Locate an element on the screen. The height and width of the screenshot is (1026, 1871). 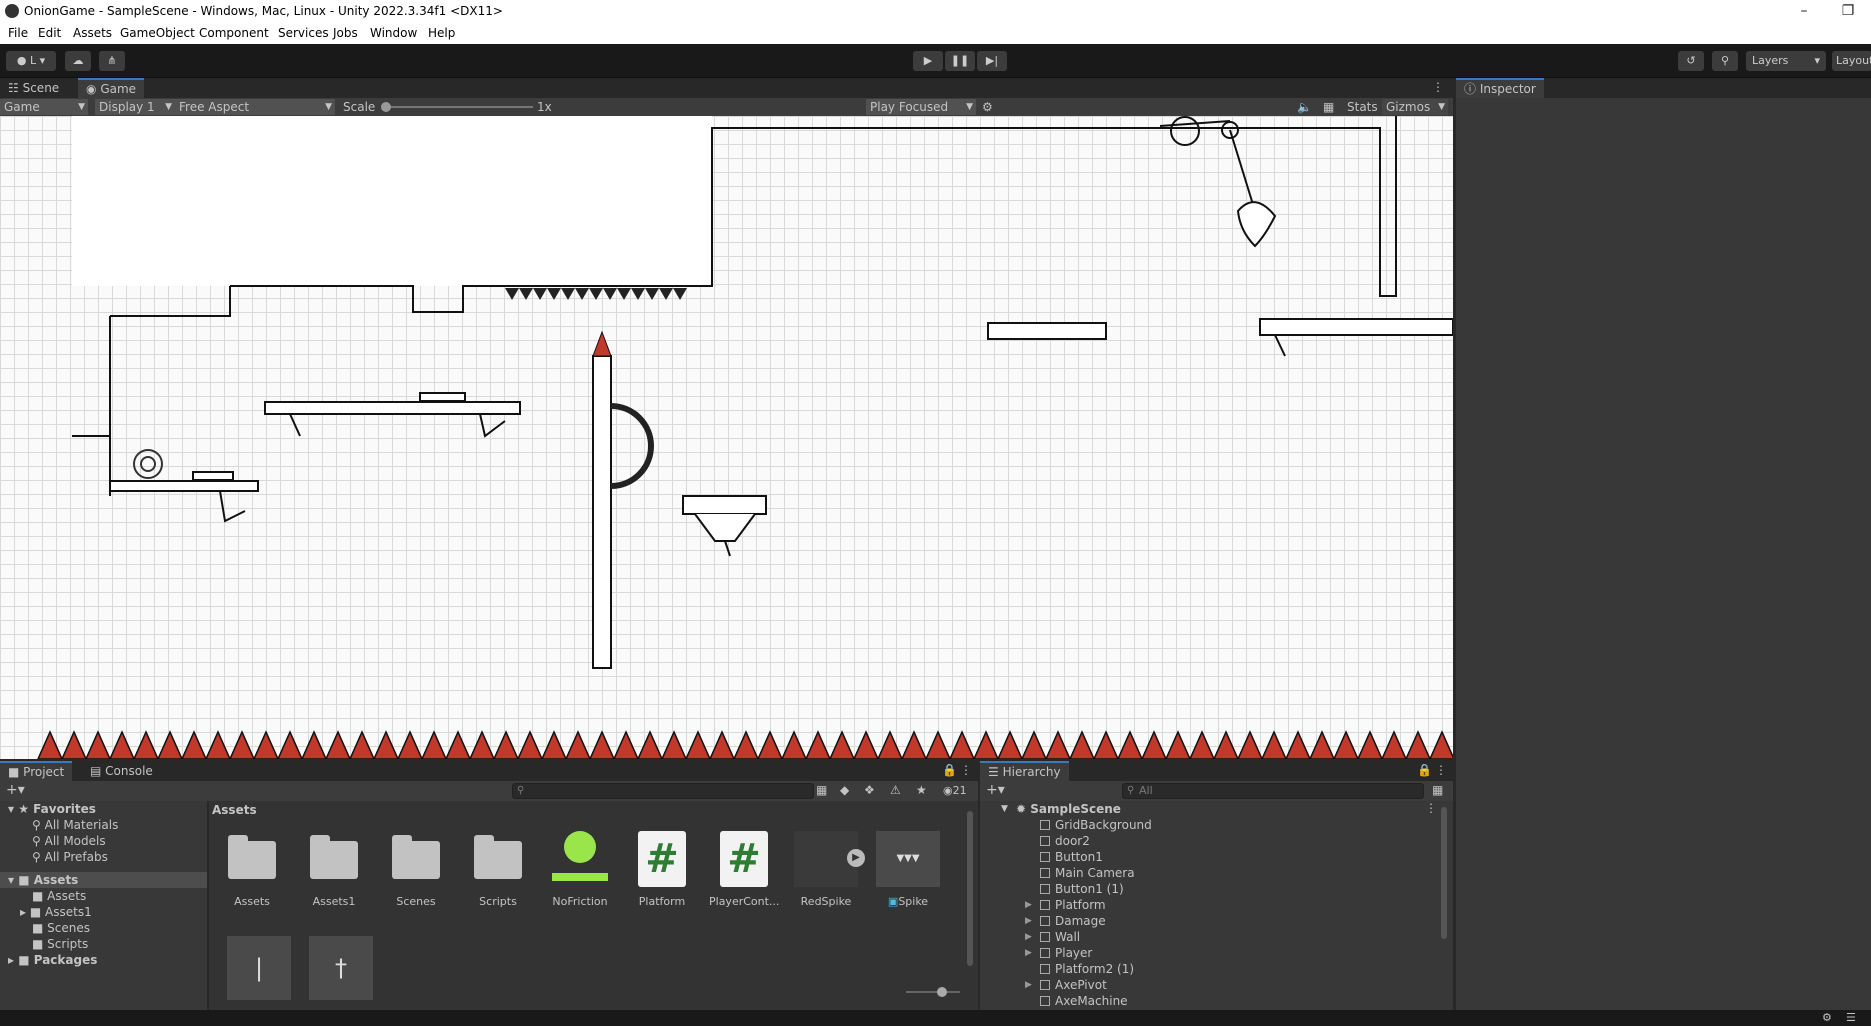
hierarchy-item: Button1 is located at coordinates (1071, 857).